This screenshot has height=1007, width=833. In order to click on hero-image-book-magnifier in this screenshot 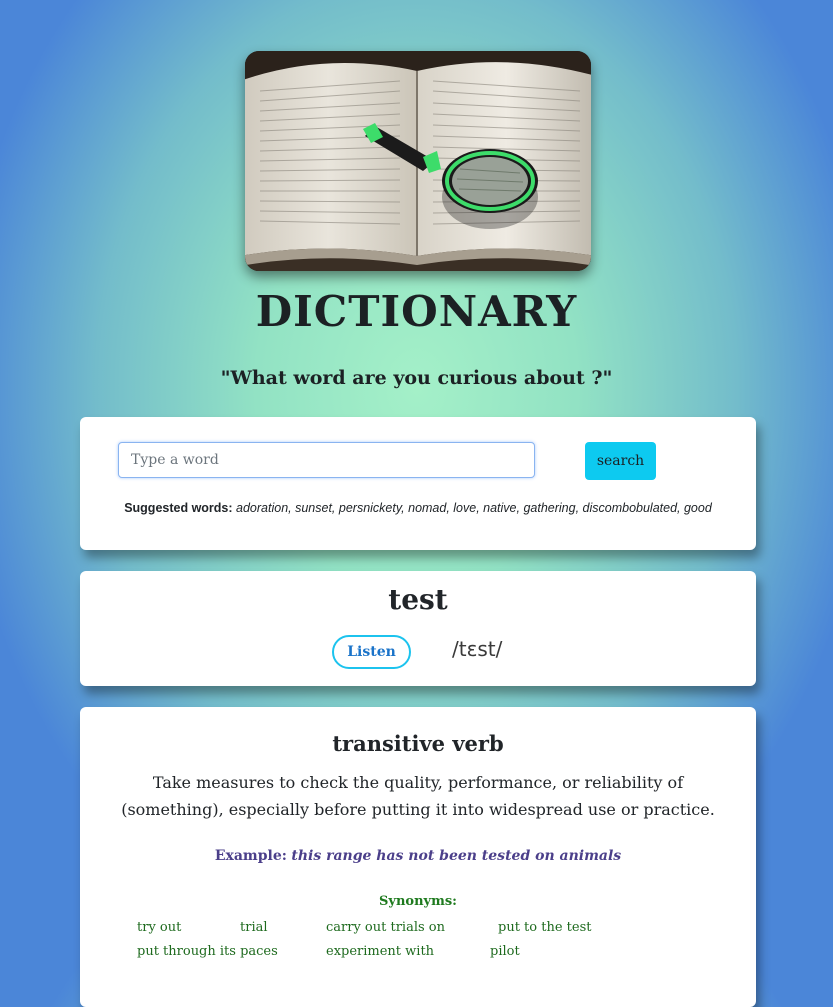, I will do `click(418, 161)`.